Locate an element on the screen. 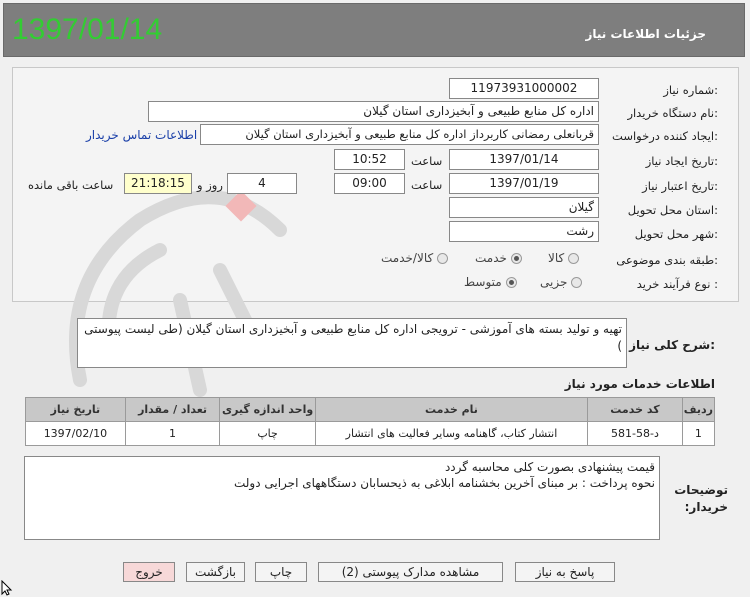  creator-label: ایجاد کننده درخواست: is located at coordinates (665, 136).